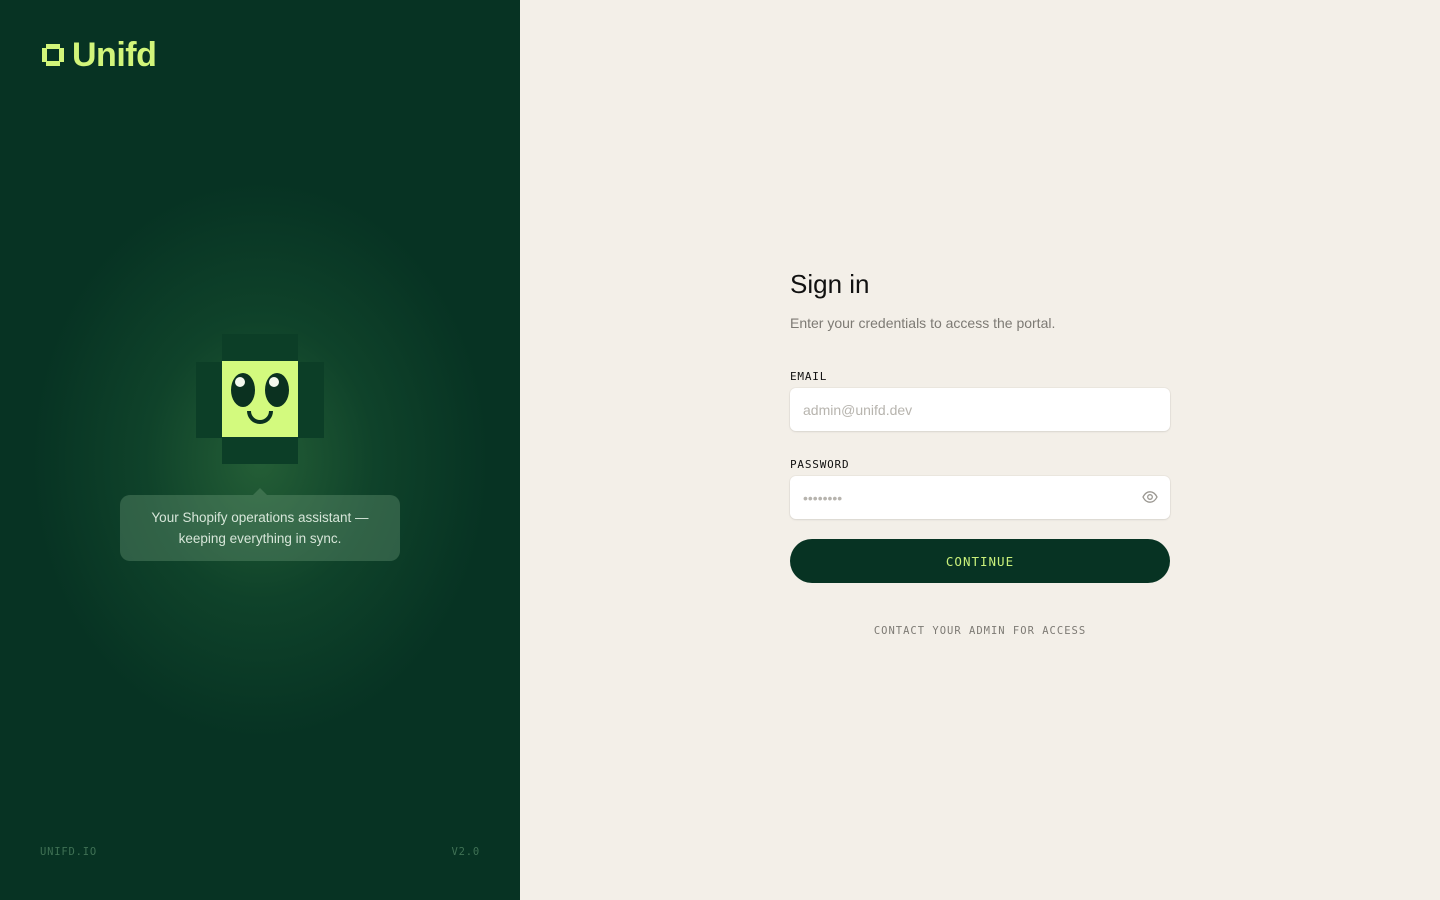  What do you see at coordinates (68, 852) in the screenshot?
I see `footer-domain: UNIFD.IO` at bounding box center [68, 852].